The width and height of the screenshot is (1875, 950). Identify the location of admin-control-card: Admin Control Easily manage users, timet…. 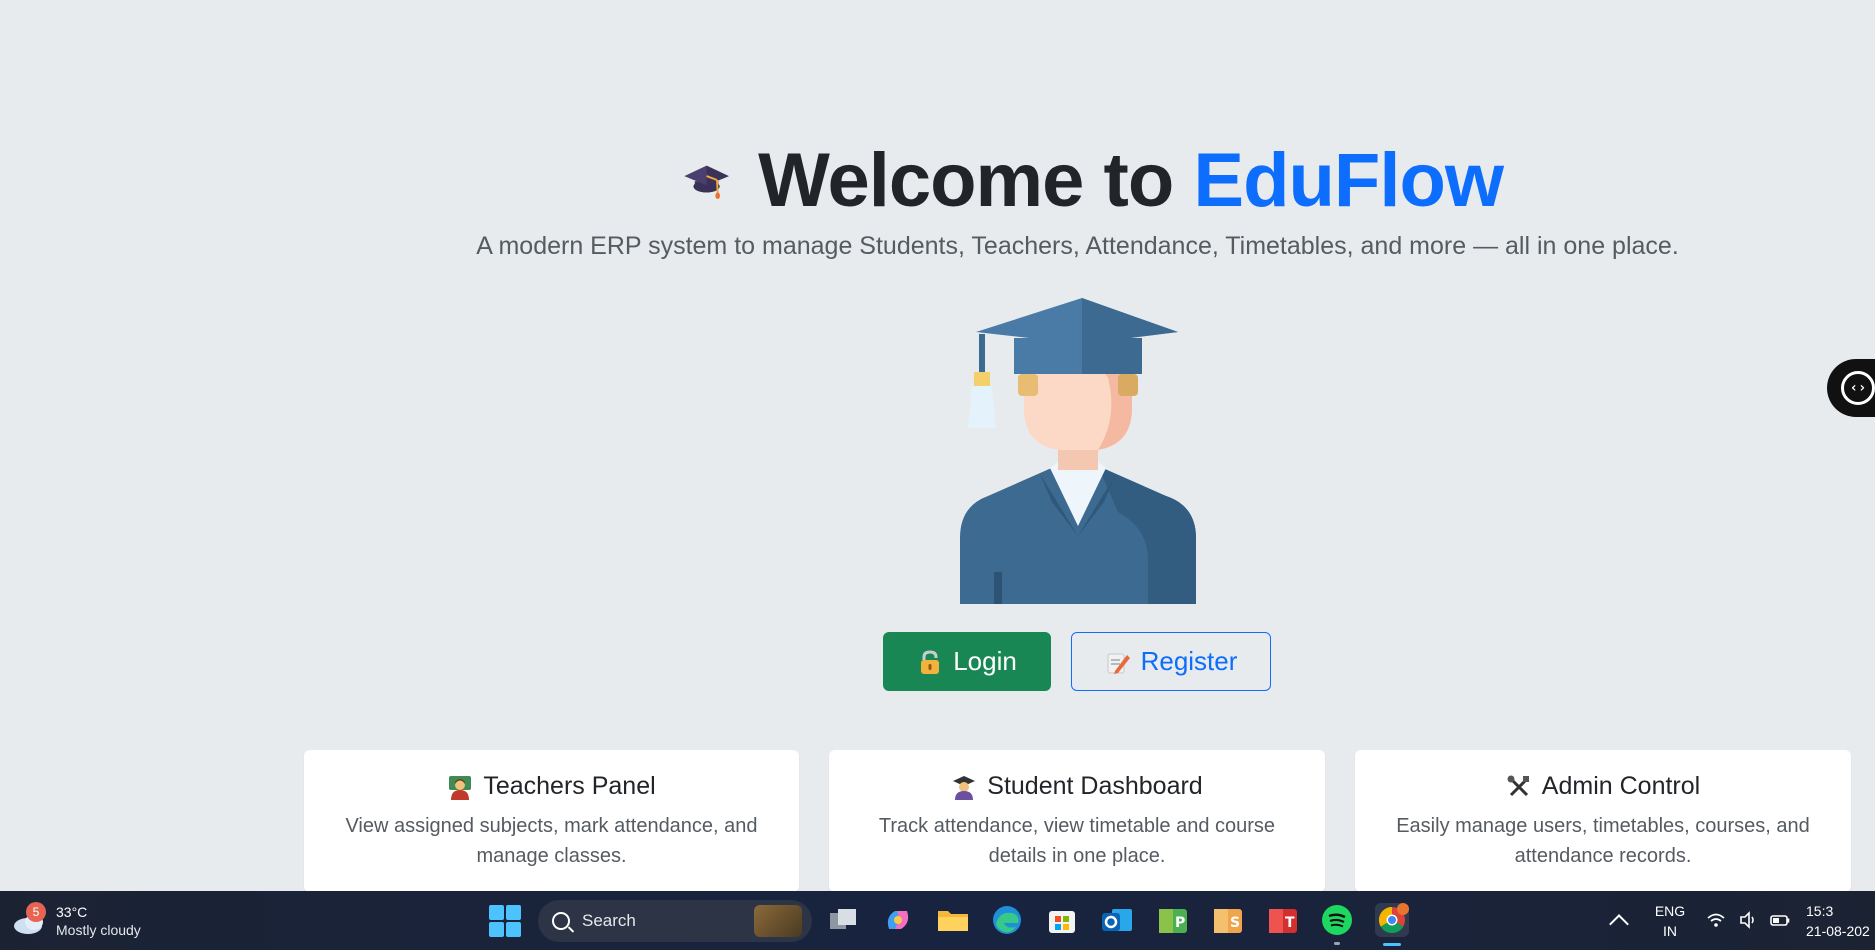
(1603, 821).